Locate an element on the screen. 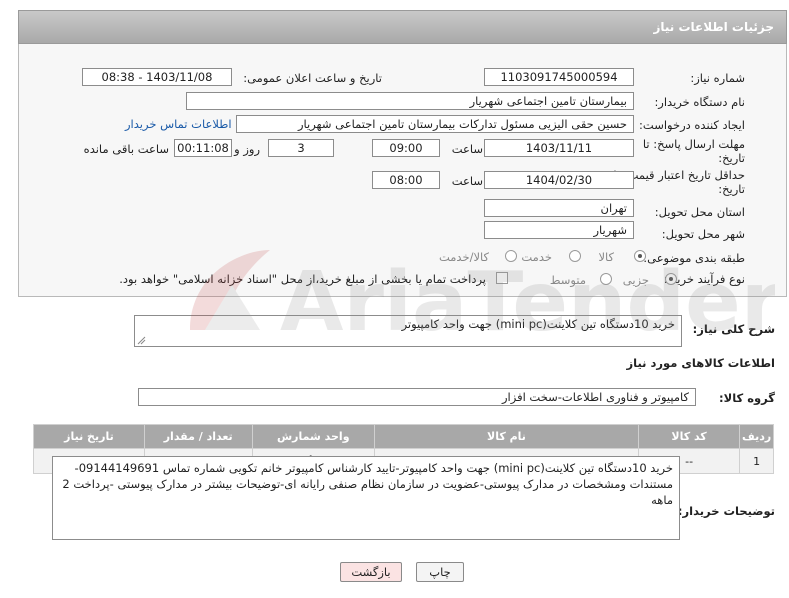 The width and height of the screenshot is (789, 598). deadline-date-field: 1403/11/11 is located at coordinates (559, 148).